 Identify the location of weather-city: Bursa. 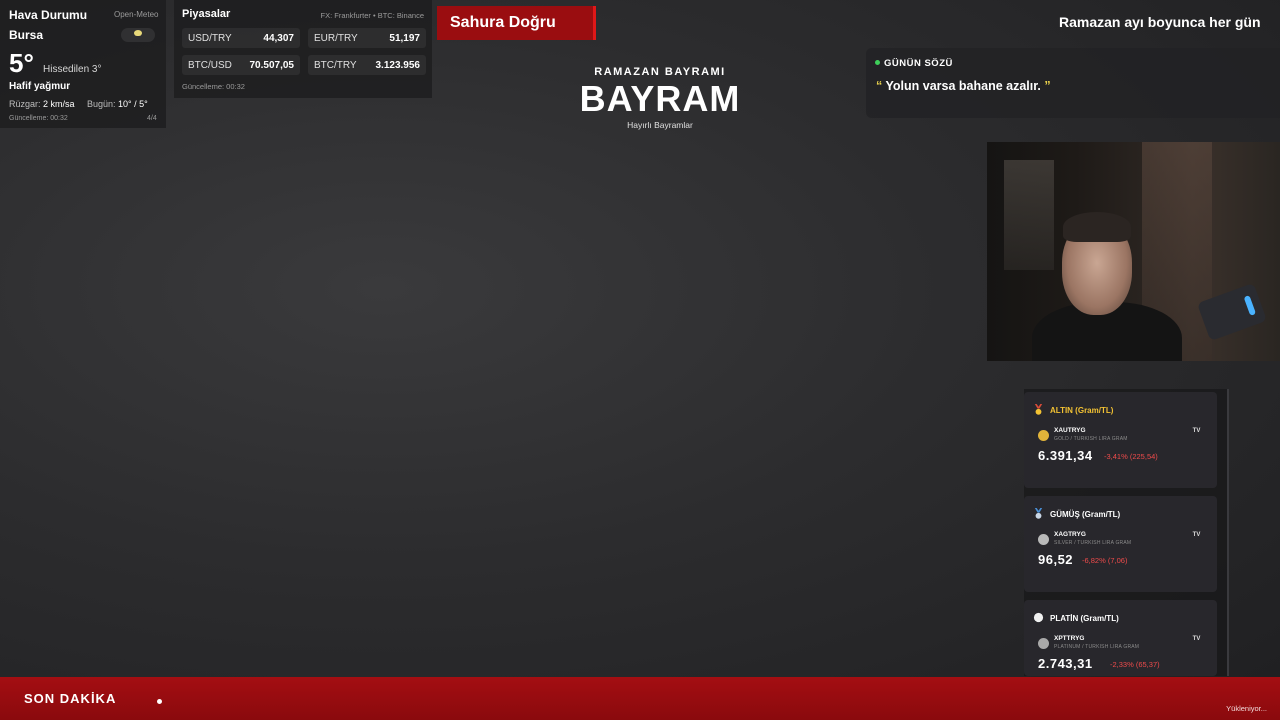
(26, 35).